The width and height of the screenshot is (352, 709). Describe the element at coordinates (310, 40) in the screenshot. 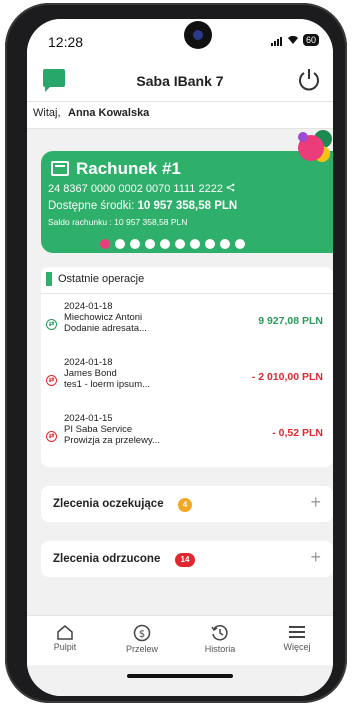

I see `battery-icon: 60` at that location.